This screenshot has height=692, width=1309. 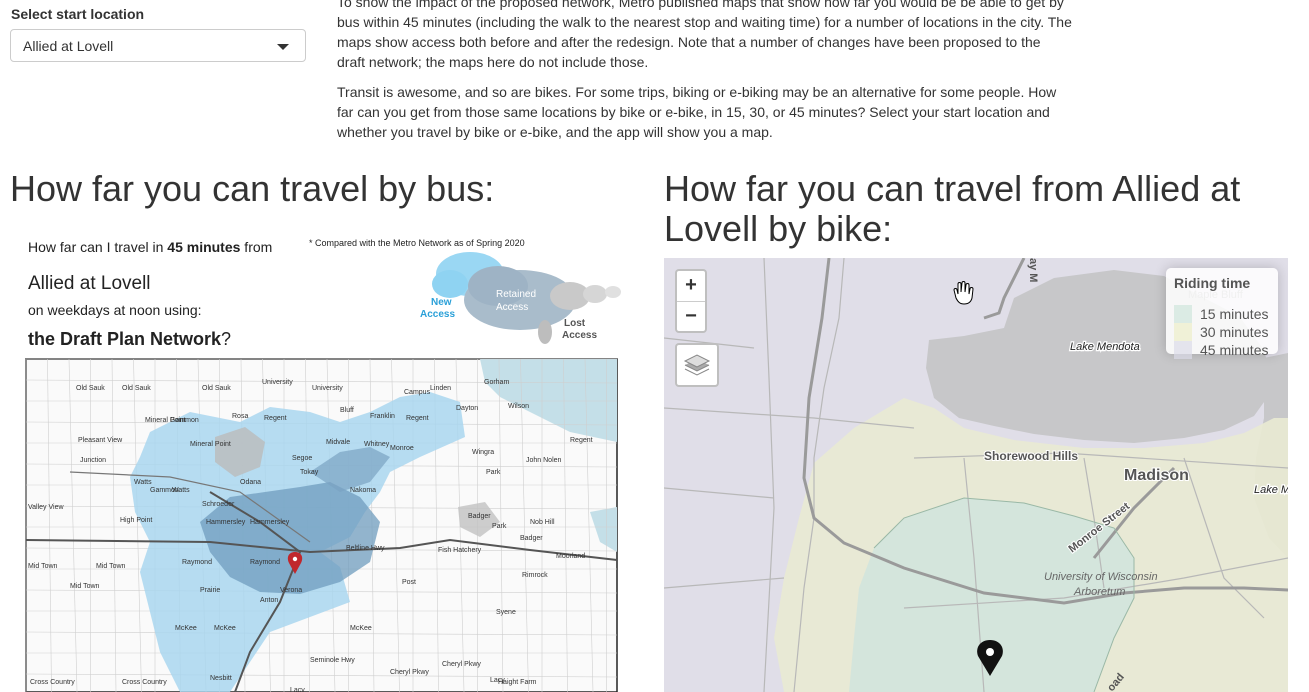 I want to click on legend-item-45: 45 minutes, so click(x=1221, y=350).